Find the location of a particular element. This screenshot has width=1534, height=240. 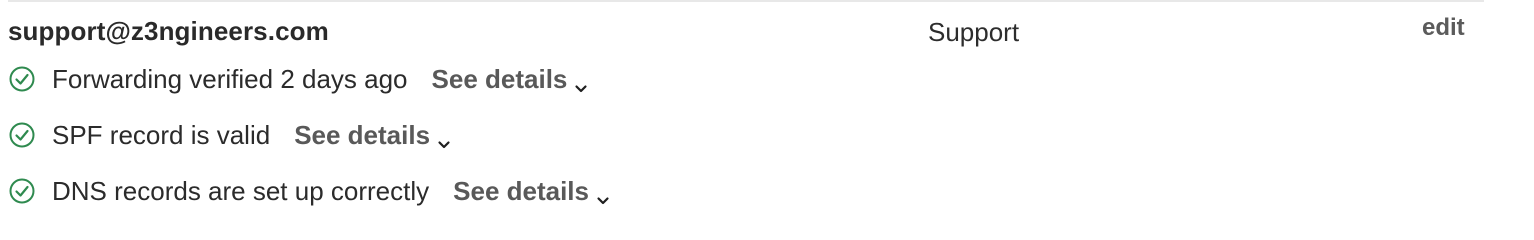

check-status-text: SPF record is valid is located at coordinates (161, 134).